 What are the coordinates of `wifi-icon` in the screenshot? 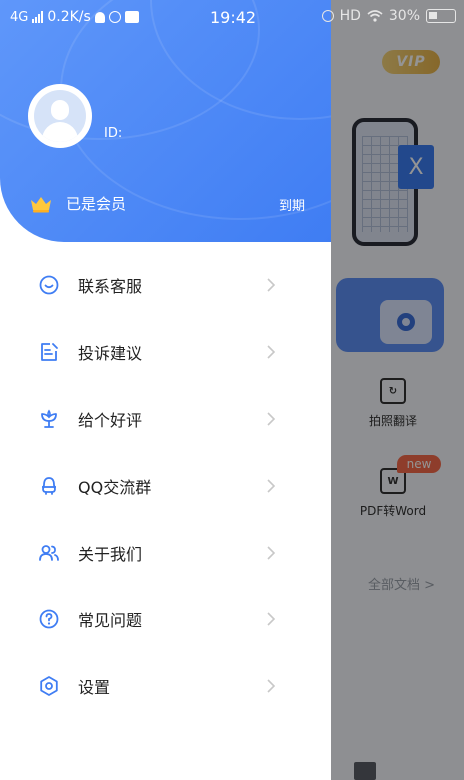 It's located at (375, 16).